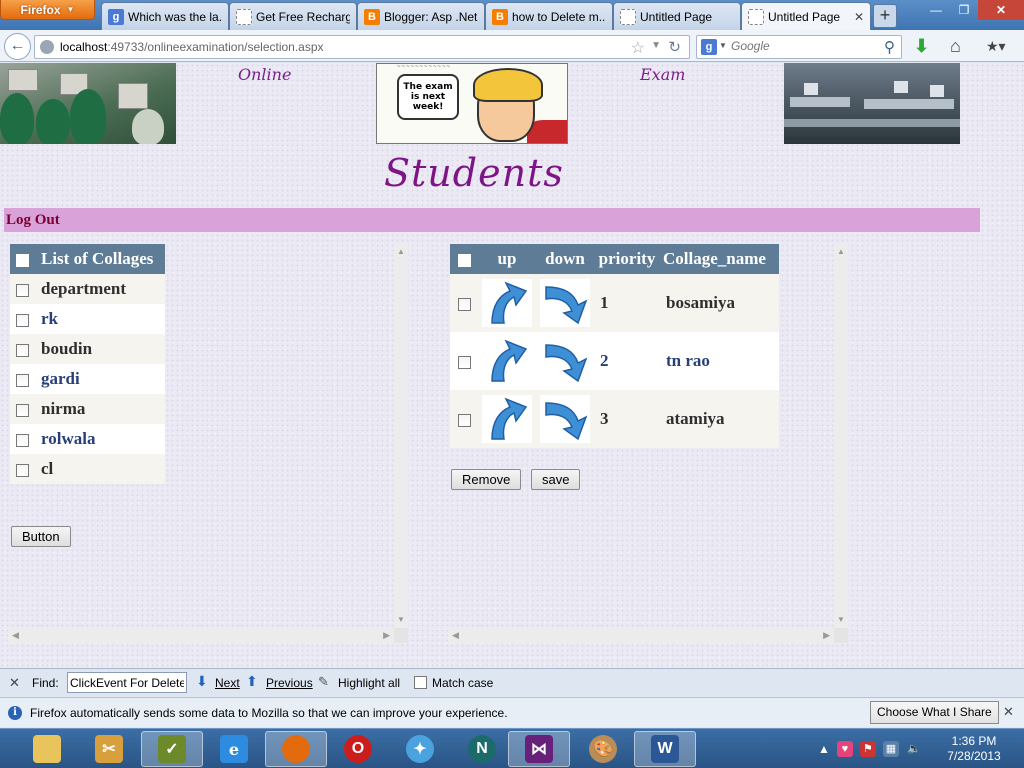  I want to click on paint-palette-icon: 🎨, so click(603, 749).